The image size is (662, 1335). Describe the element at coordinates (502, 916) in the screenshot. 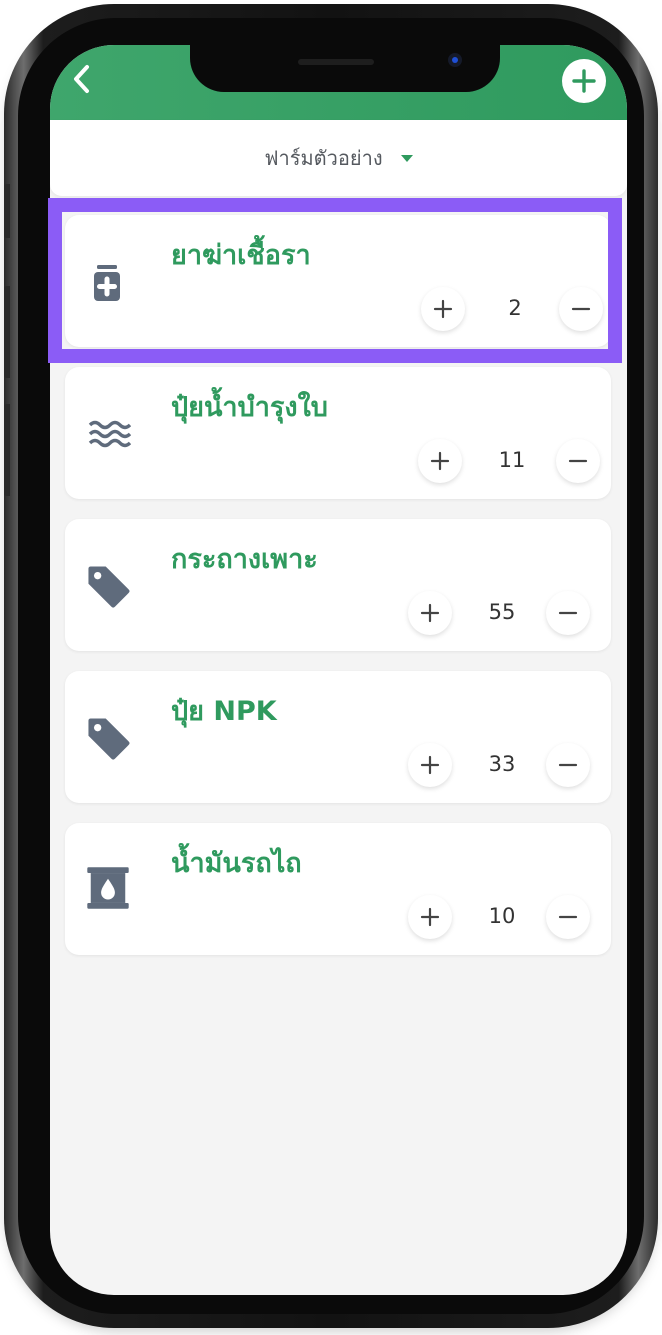

I see `quantity-value: 10` at that location.